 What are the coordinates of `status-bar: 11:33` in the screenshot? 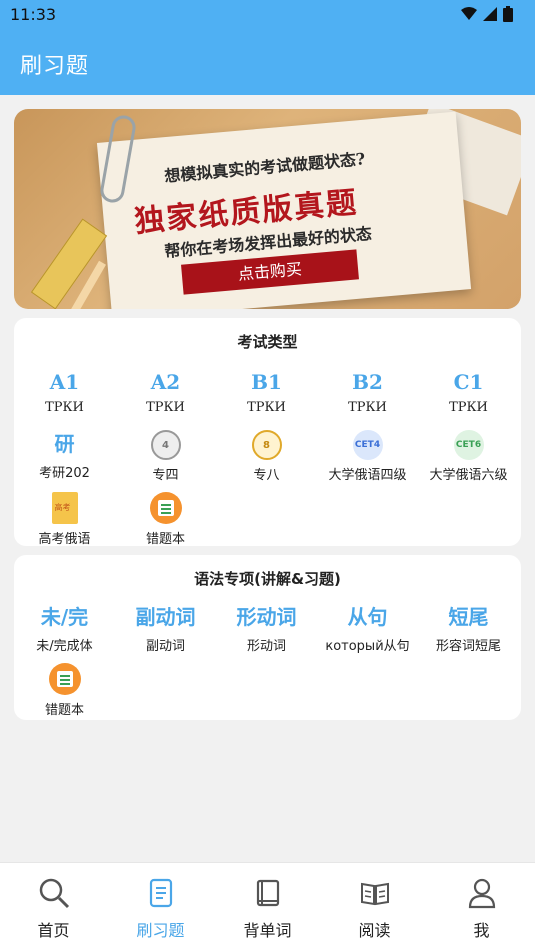 It's located at (267, 15).